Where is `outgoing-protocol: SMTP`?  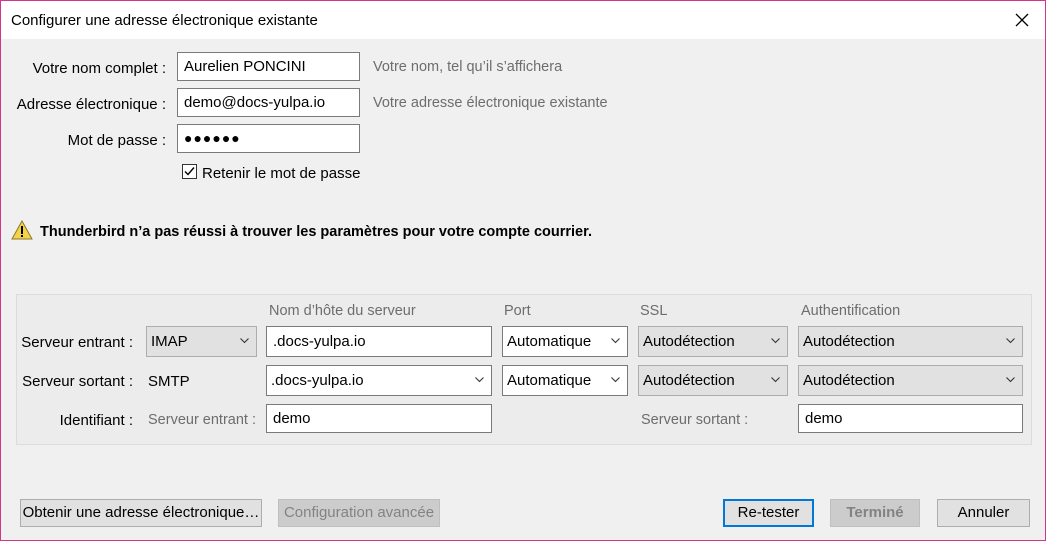 outgoing-protocol: SMTP is located at coordinates (169, 381).